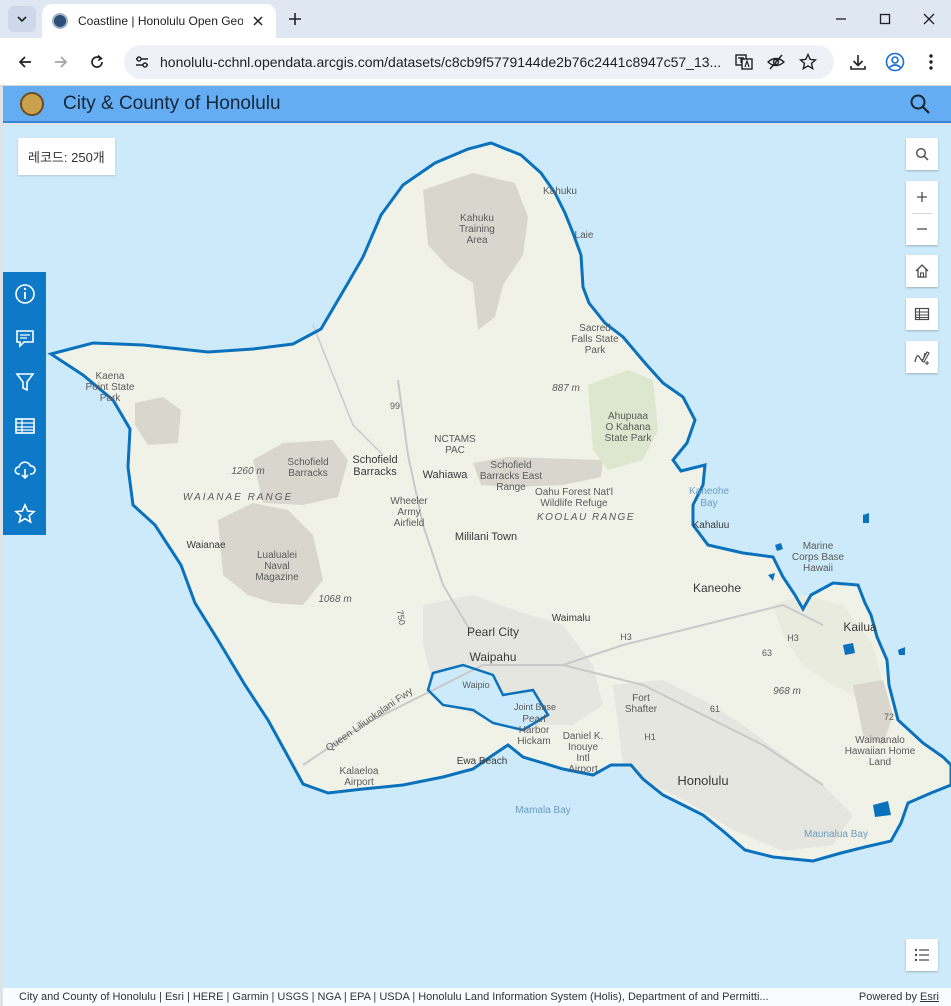 The image size is (951, 1006). Describe the element at coordinates (32, 104) in the screenshot. I see `city-seal-logo` at that location.